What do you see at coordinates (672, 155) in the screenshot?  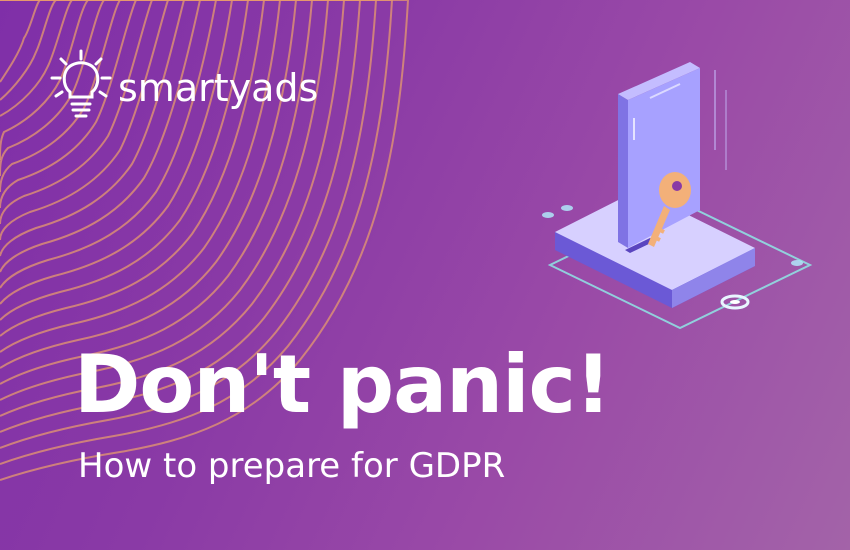 I see `smartphone-icon` at bounding box center [672, 155].